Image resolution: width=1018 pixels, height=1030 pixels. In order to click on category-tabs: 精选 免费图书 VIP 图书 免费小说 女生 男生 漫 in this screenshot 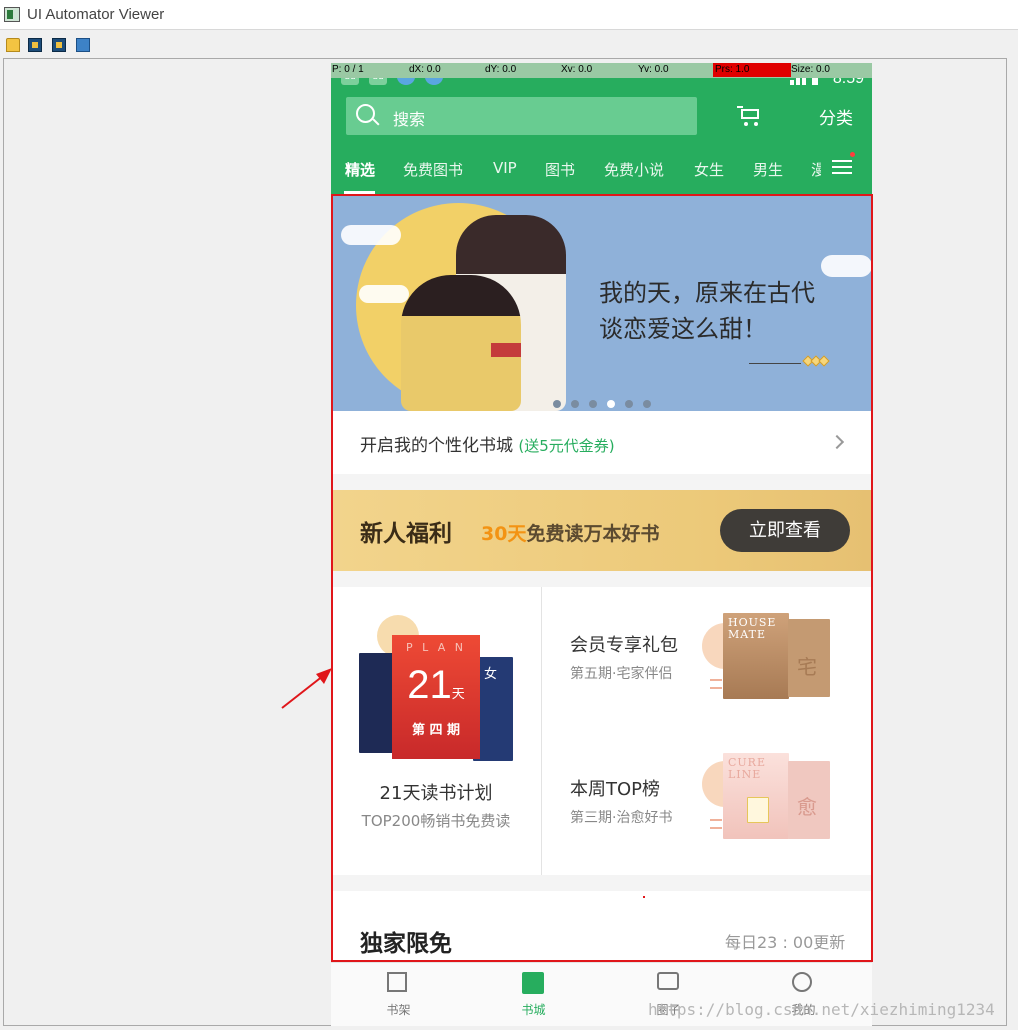, I will do `click(601, 173)`.